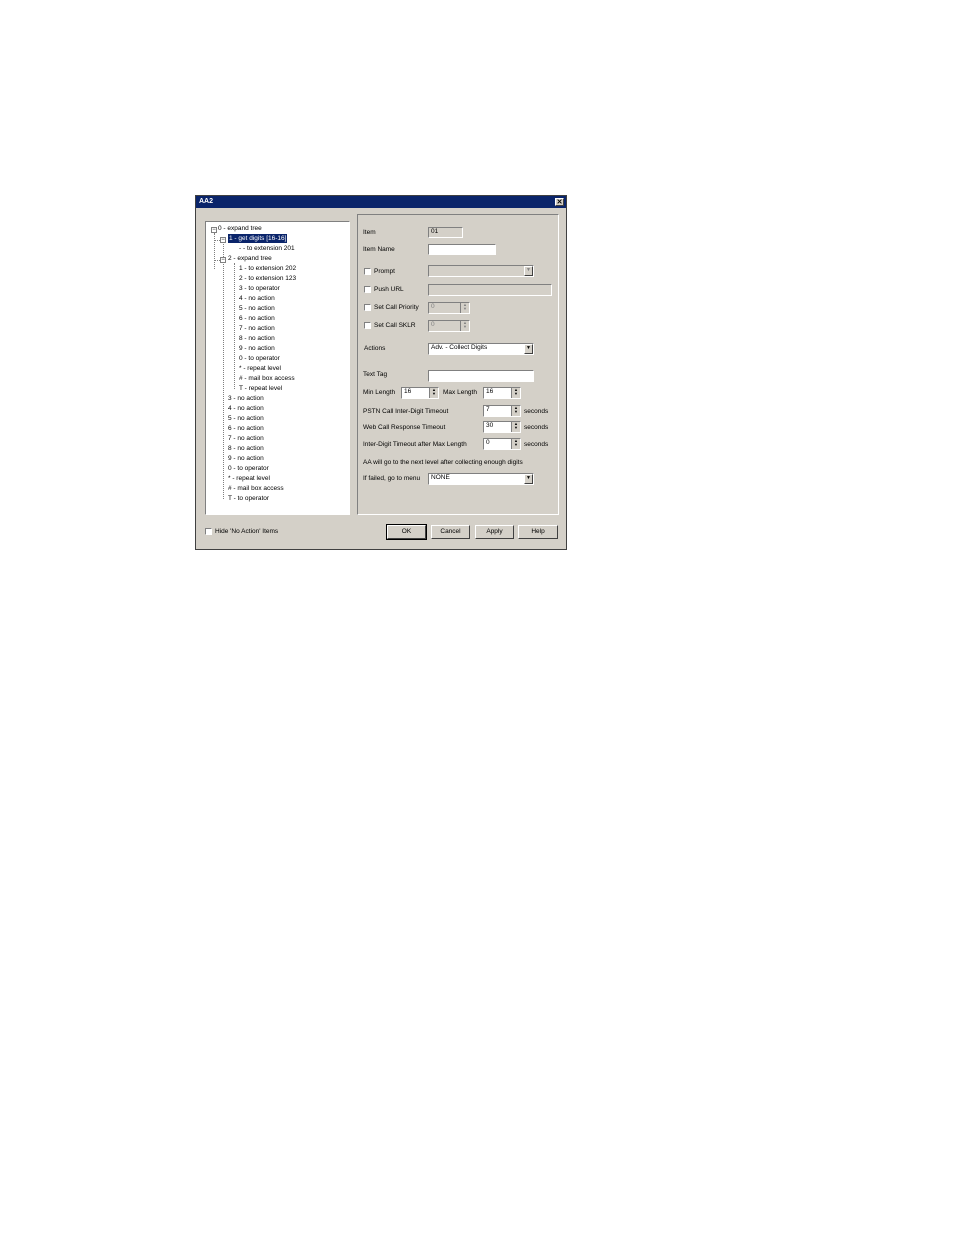 The image size is (954, 1235). What do you see at coordinates (406, 411) in the screenshot?
I see `pstn-timeout-label: PSTN Call Inter-Digit Timeout` at bounding box center [406, 411].